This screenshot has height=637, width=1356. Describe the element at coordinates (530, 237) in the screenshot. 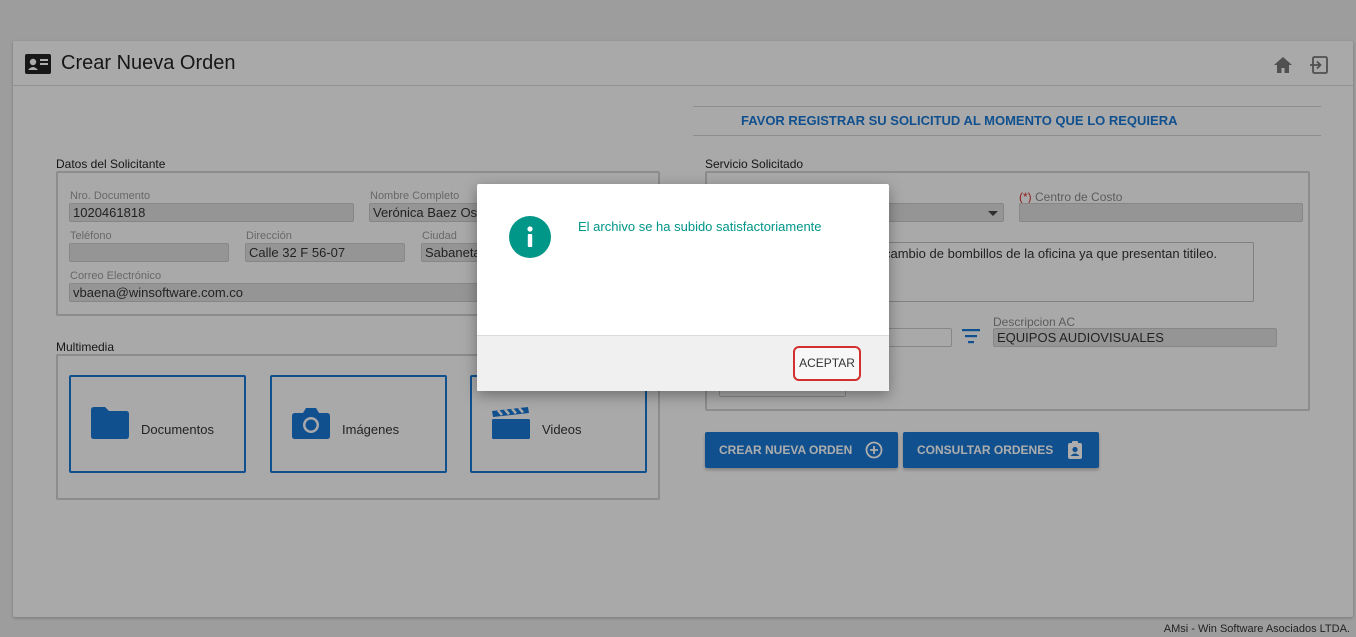

I see `info-icon` at that location.